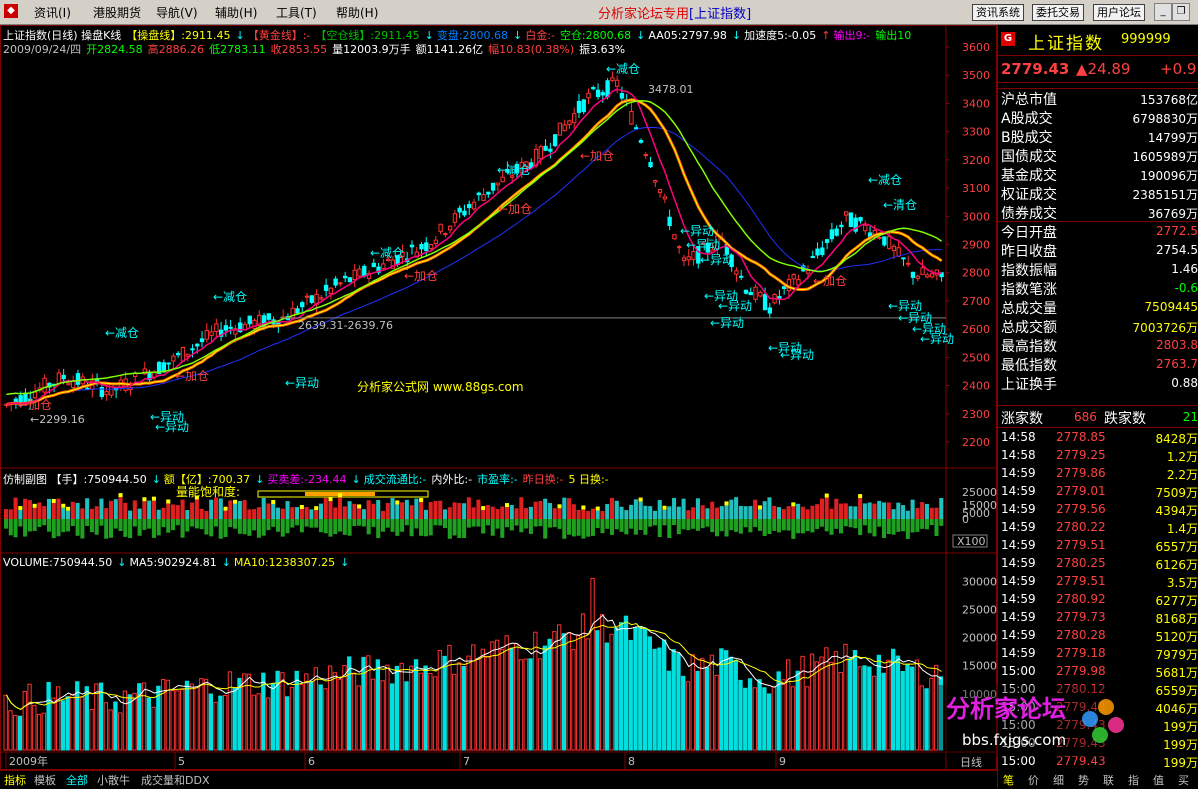 The height and width of the screenshot is (789, 1198). Describe the element at coordinates (1058, 780) in the screenshot. I see `panel-tab: 细` at that location.